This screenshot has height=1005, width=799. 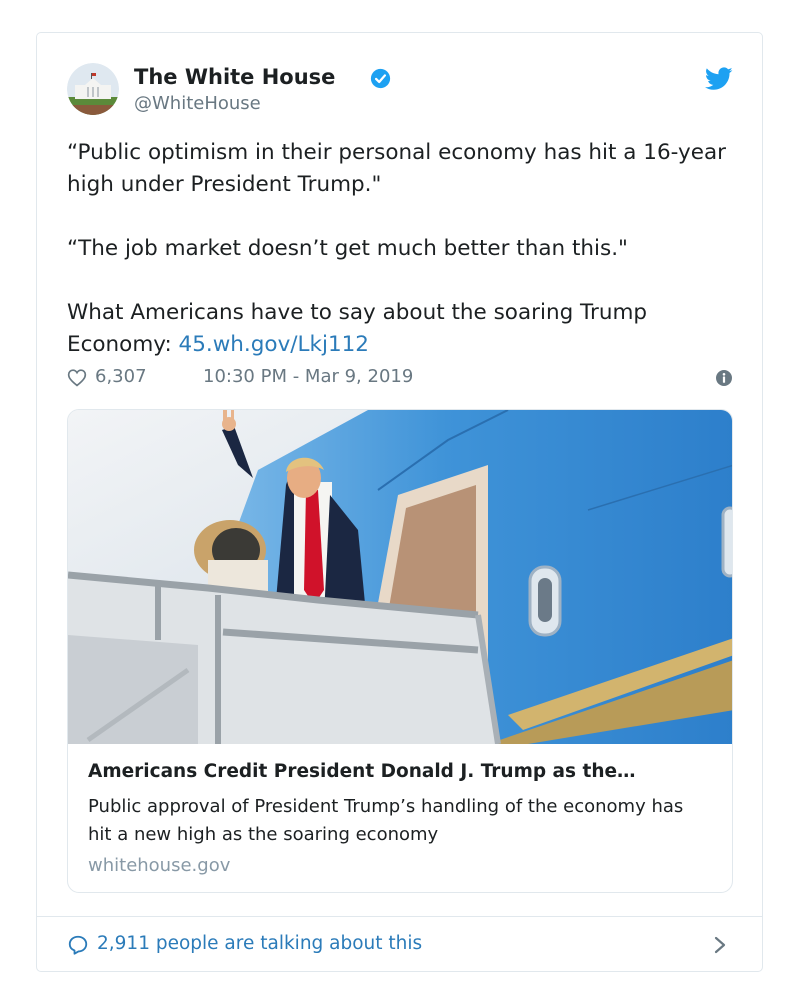 I want to click on heart-icon, so click(x=77, y=377).